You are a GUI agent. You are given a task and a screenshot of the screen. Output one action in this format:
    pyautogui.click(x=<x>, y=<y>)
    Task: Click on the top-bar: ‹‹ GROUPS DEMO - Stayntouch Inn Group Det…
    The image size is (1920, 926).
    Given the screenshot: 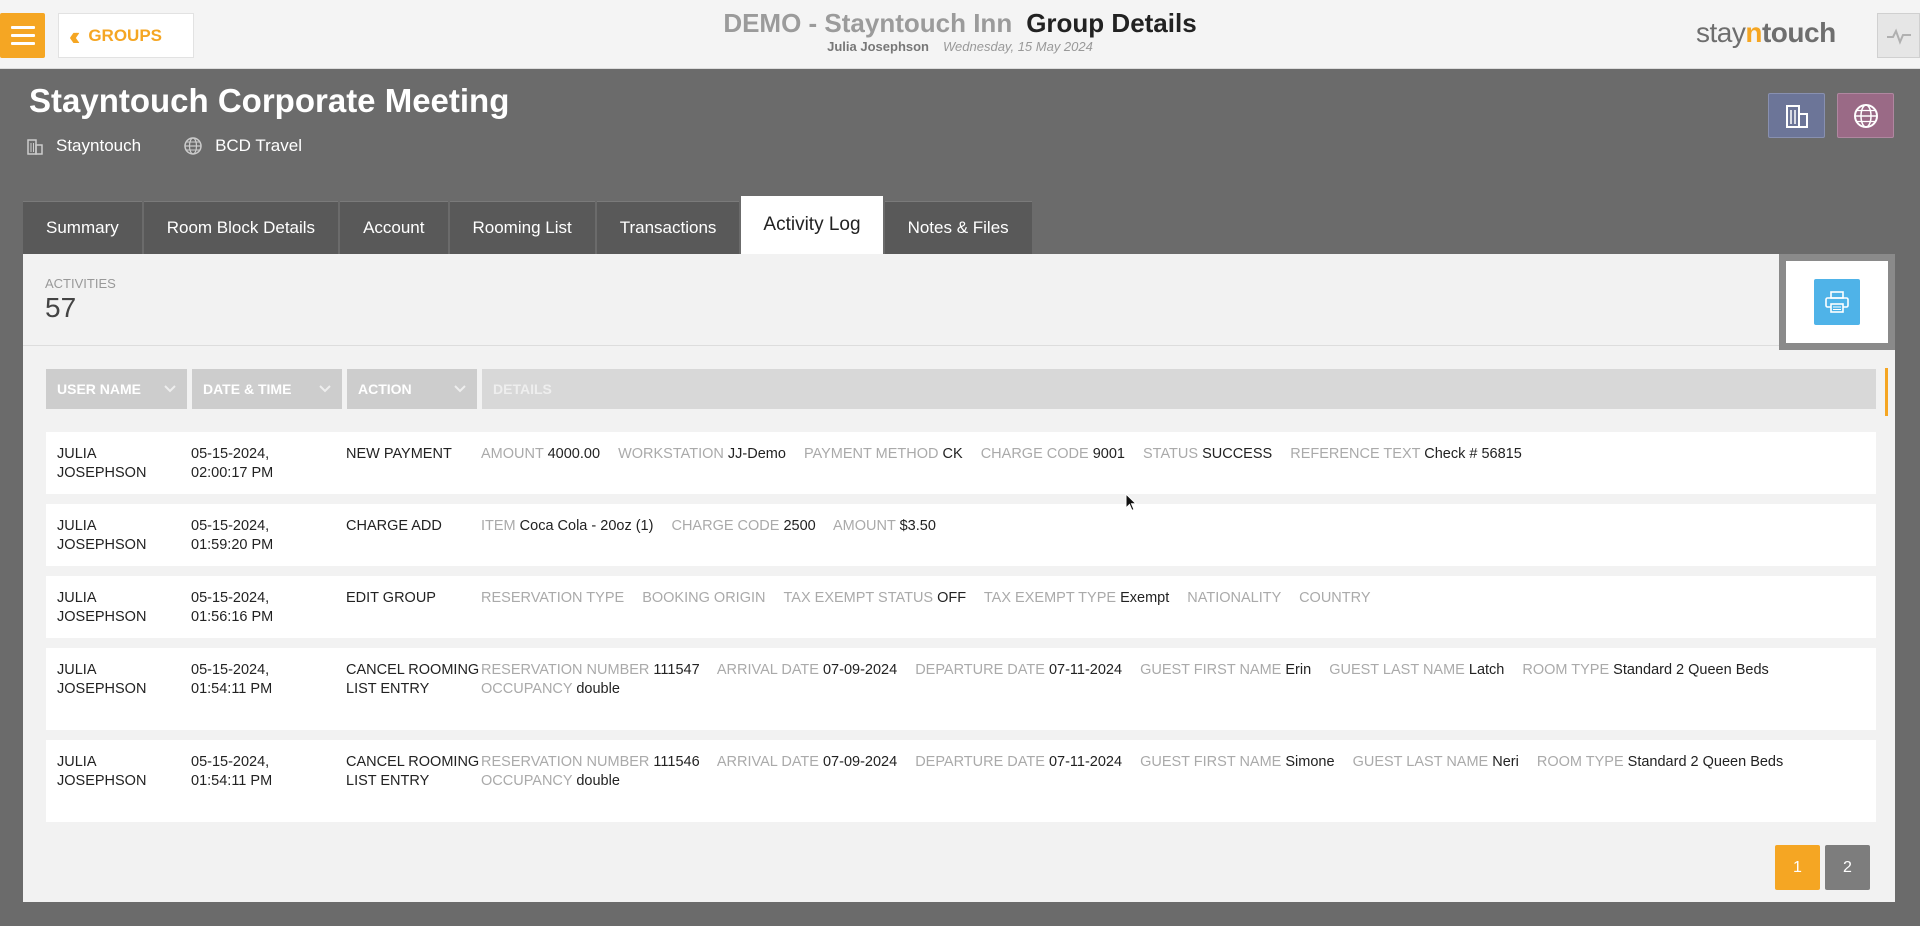 What is the action you would take?
    pyautogui.click(x=960, y=34)
    